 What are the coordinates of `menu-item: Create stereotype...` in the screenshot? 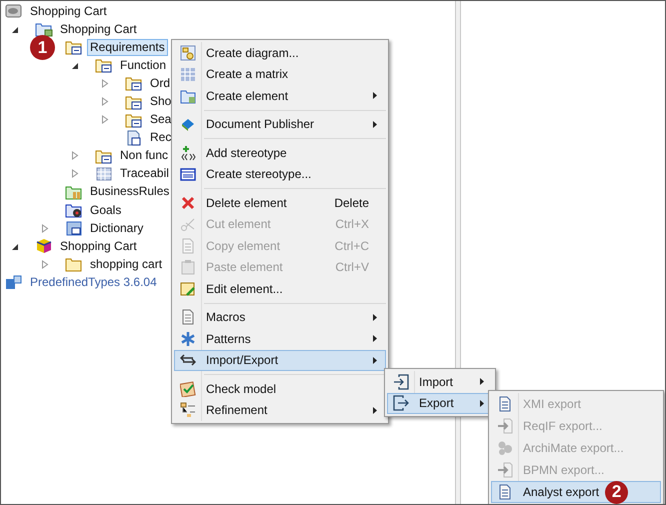 It's located at (280, 174).